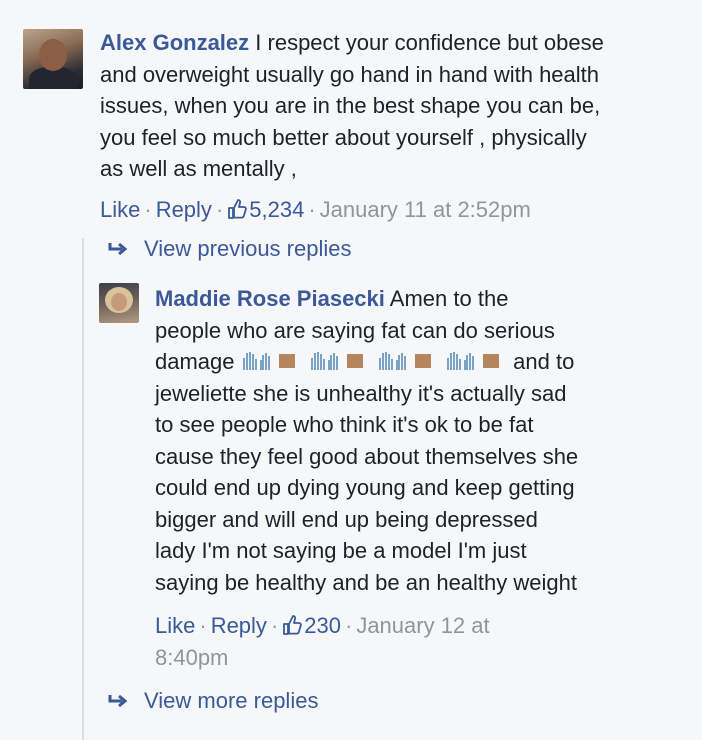 The width and height of the screenshot is (702, 740). I want to click on timestamp-link: January 11 at 2:52pm, so click(425, 209).